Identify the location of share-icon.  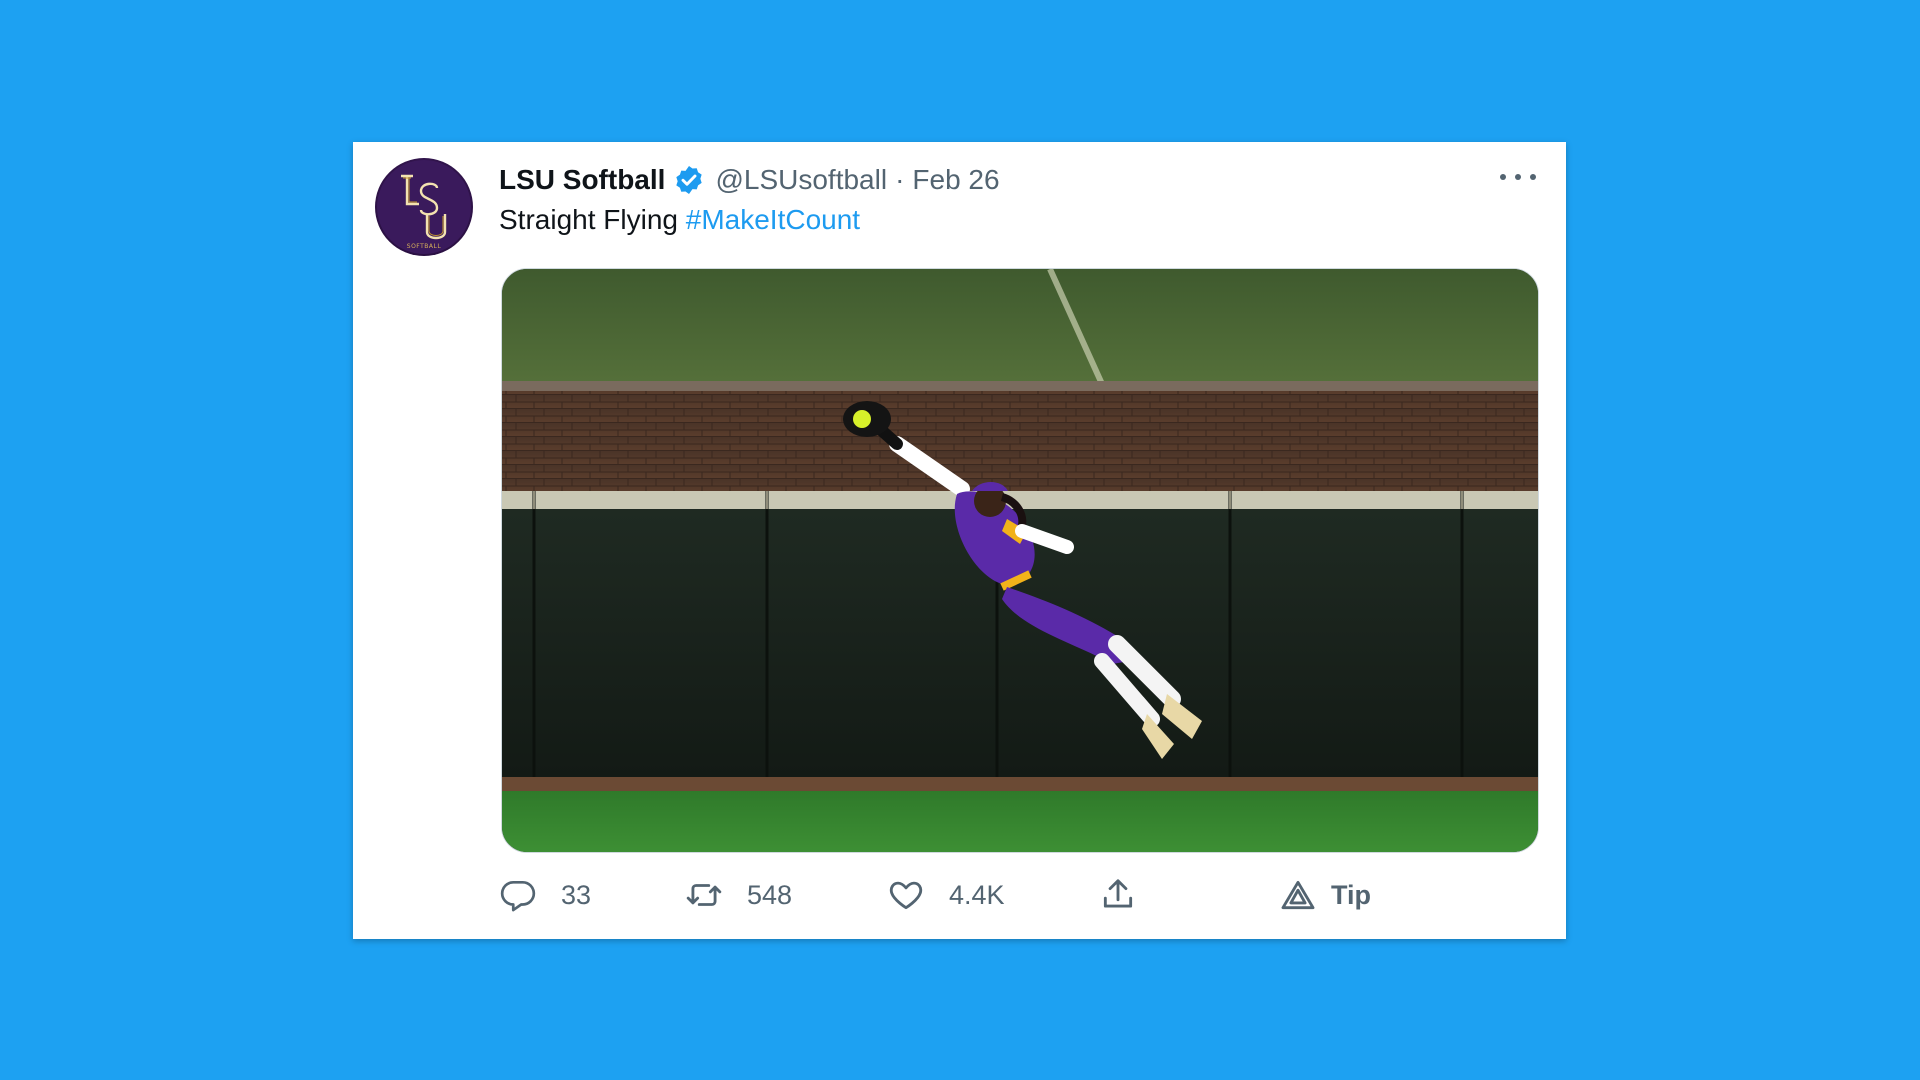
(1118, 893).